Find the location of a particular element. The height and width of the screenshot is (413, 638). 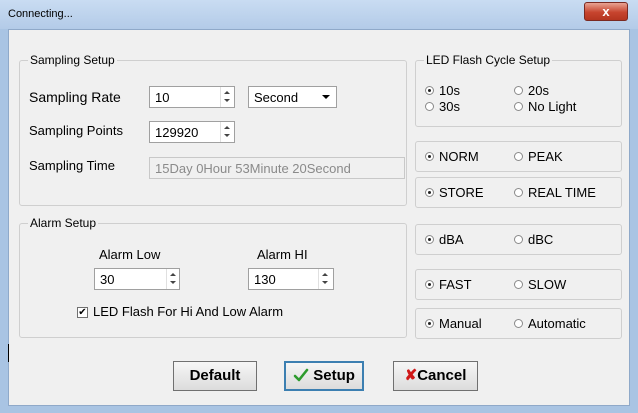

sampling-points-label: Sampling Points is located at coordinates (76, 130).